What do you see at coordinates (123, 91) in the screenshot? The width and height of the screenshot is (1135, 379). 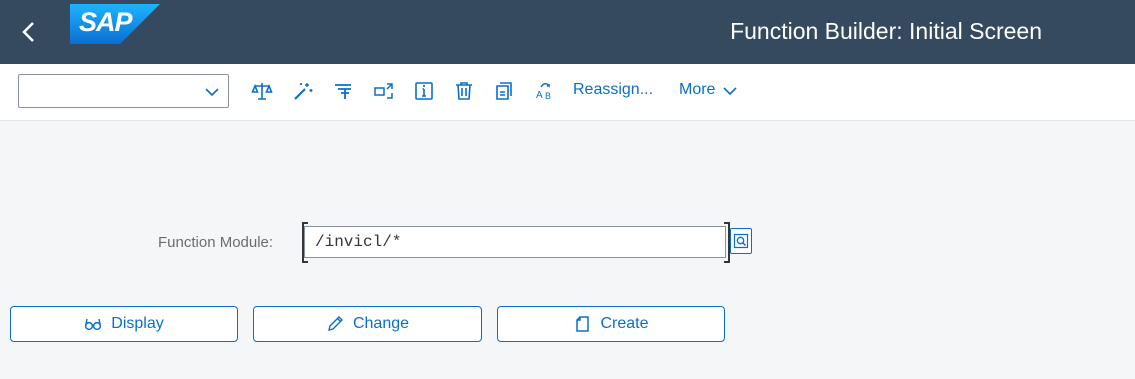 I see `variant-combobox` at bounding box center [123, 91].